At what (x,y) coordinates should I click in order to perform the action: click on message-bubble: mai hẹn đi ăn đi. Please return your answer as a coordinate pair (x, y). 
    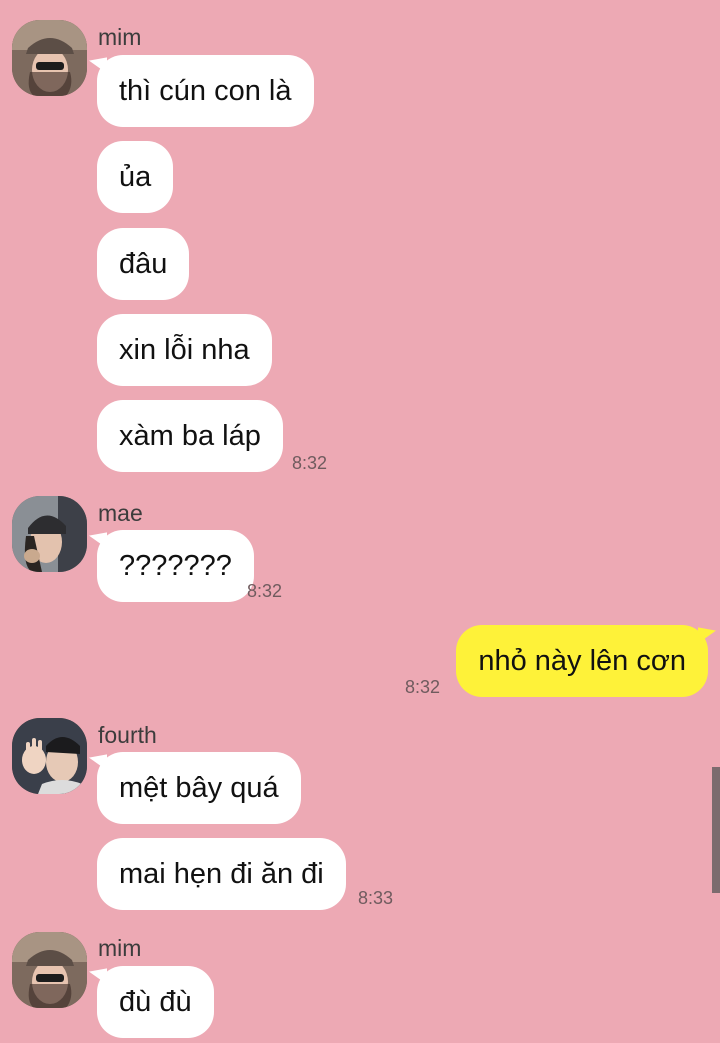
    Looking at the image, I should click on (221, 874).